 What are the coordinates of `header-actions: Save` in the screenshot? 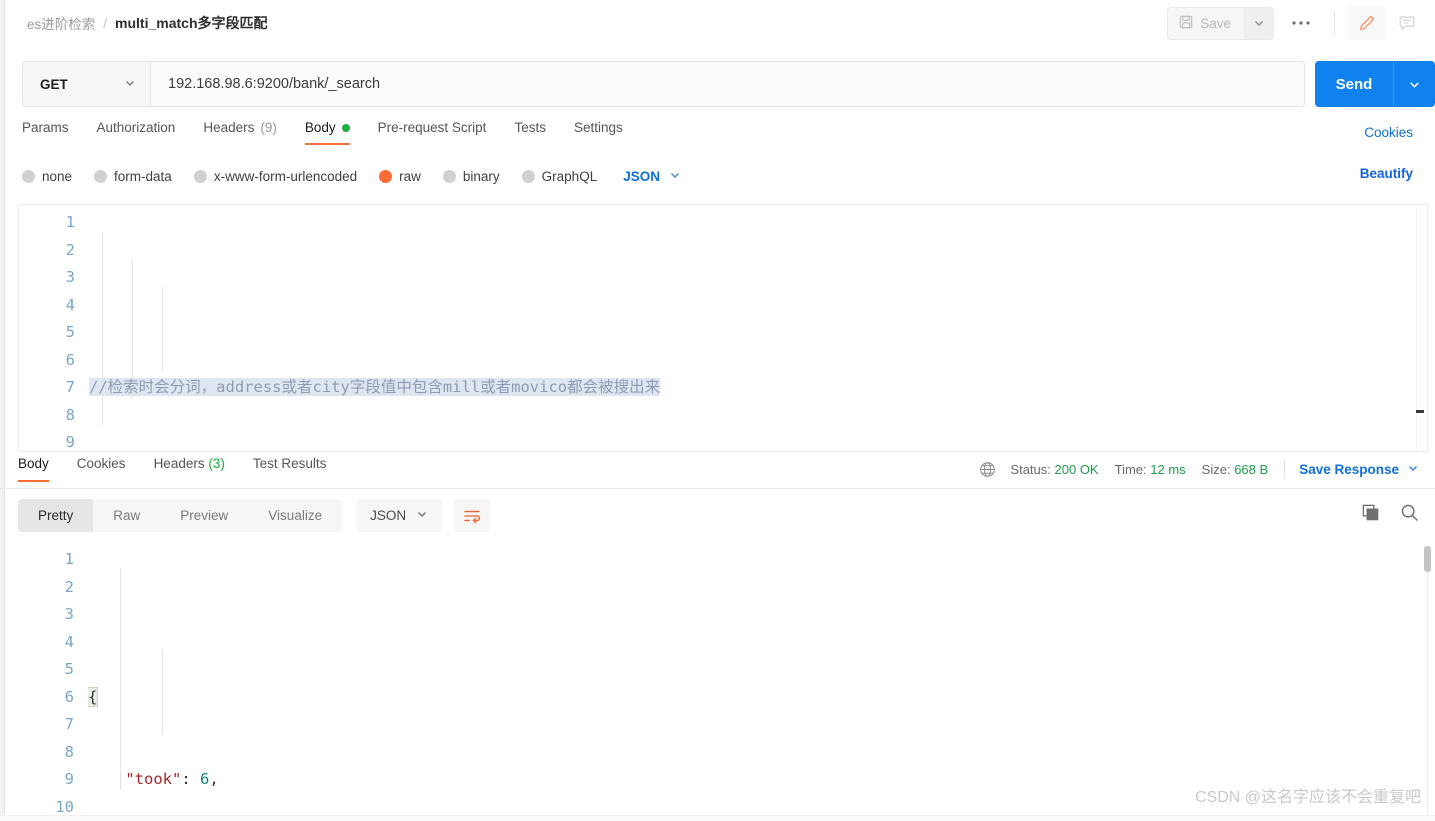 It's located at (1297, 23).